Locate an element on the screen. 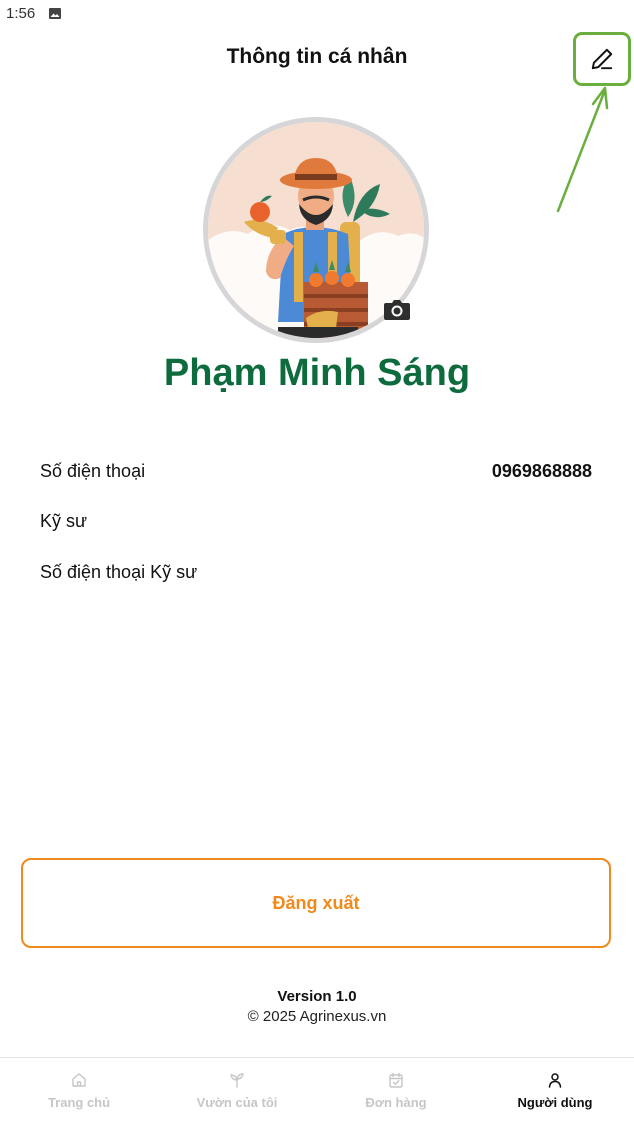 The width and height of the screenshot is (634, 1126). user-icon is located at coordinates (555, 1080).